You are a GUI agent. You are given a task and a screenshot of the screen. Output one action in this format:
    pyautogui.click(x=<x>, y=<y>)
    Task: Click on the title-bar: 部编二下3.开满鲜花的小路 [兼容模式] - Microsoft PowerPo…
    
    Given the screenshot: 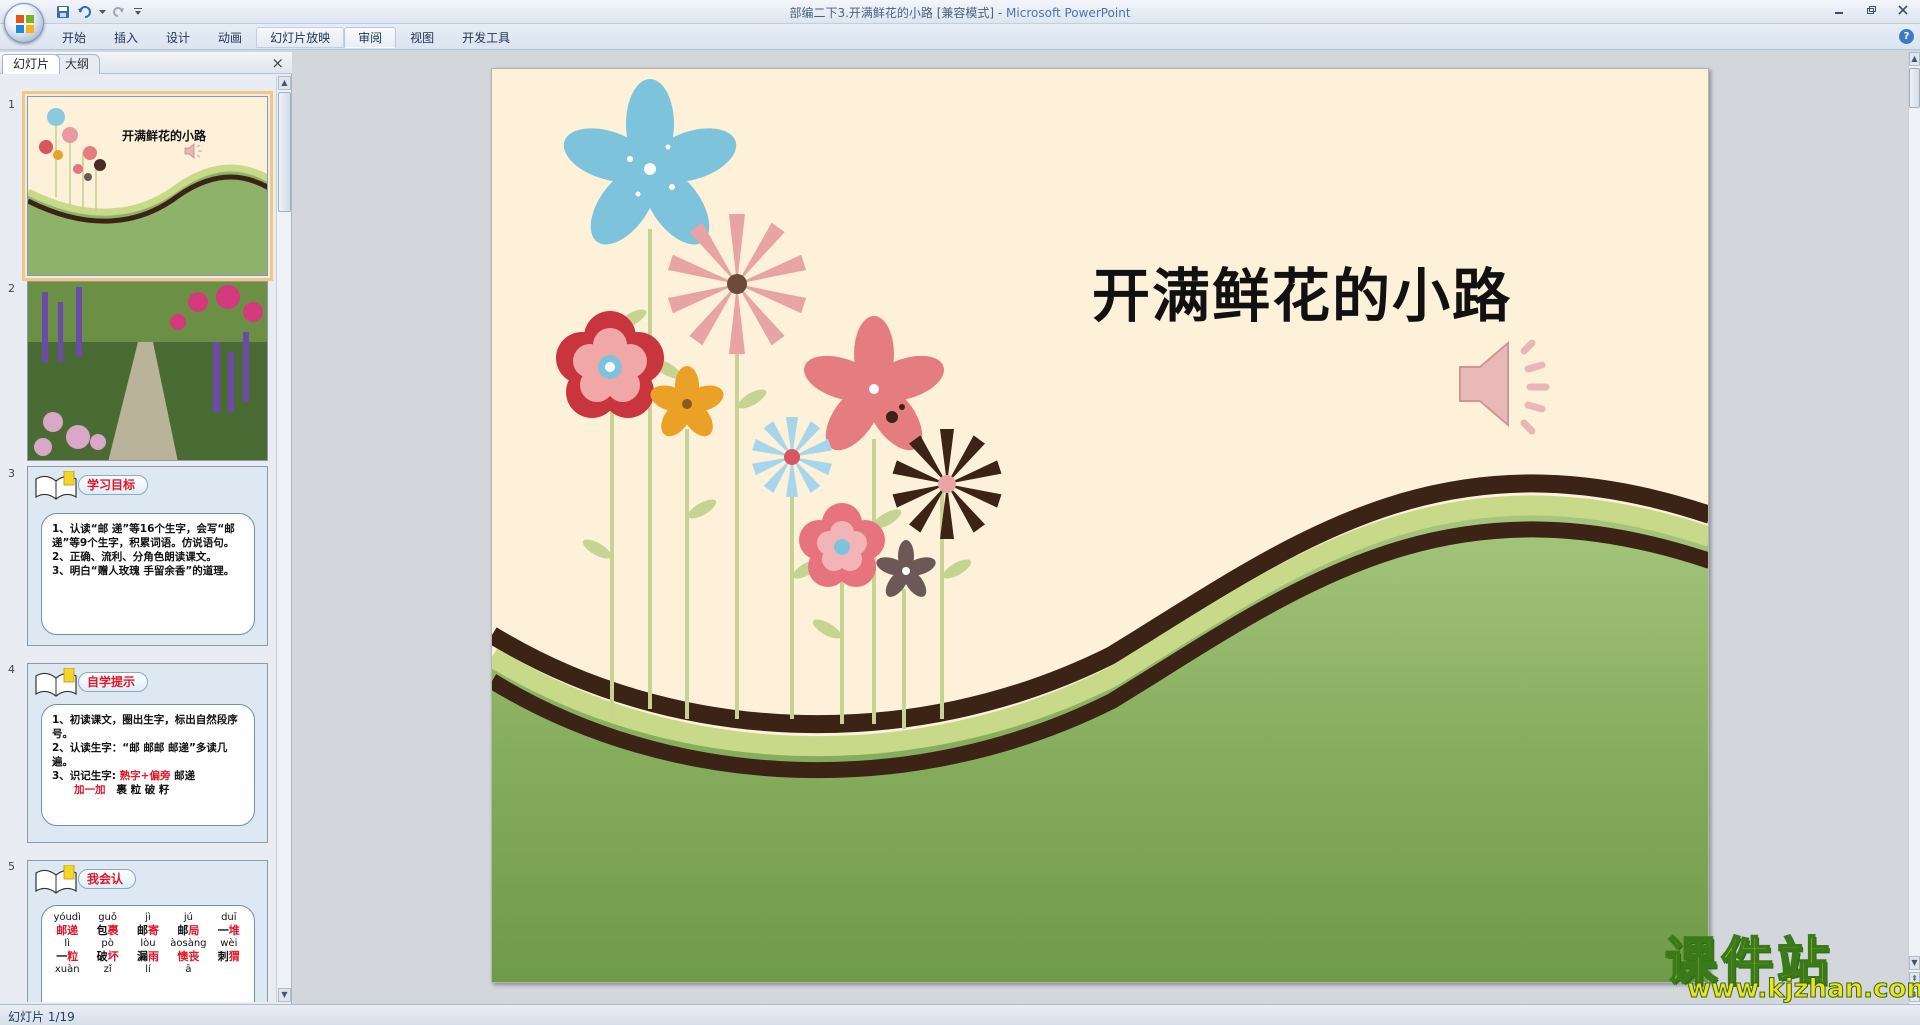 What is the action you would take?
    pyautogui.click(x=960, y=12)
    